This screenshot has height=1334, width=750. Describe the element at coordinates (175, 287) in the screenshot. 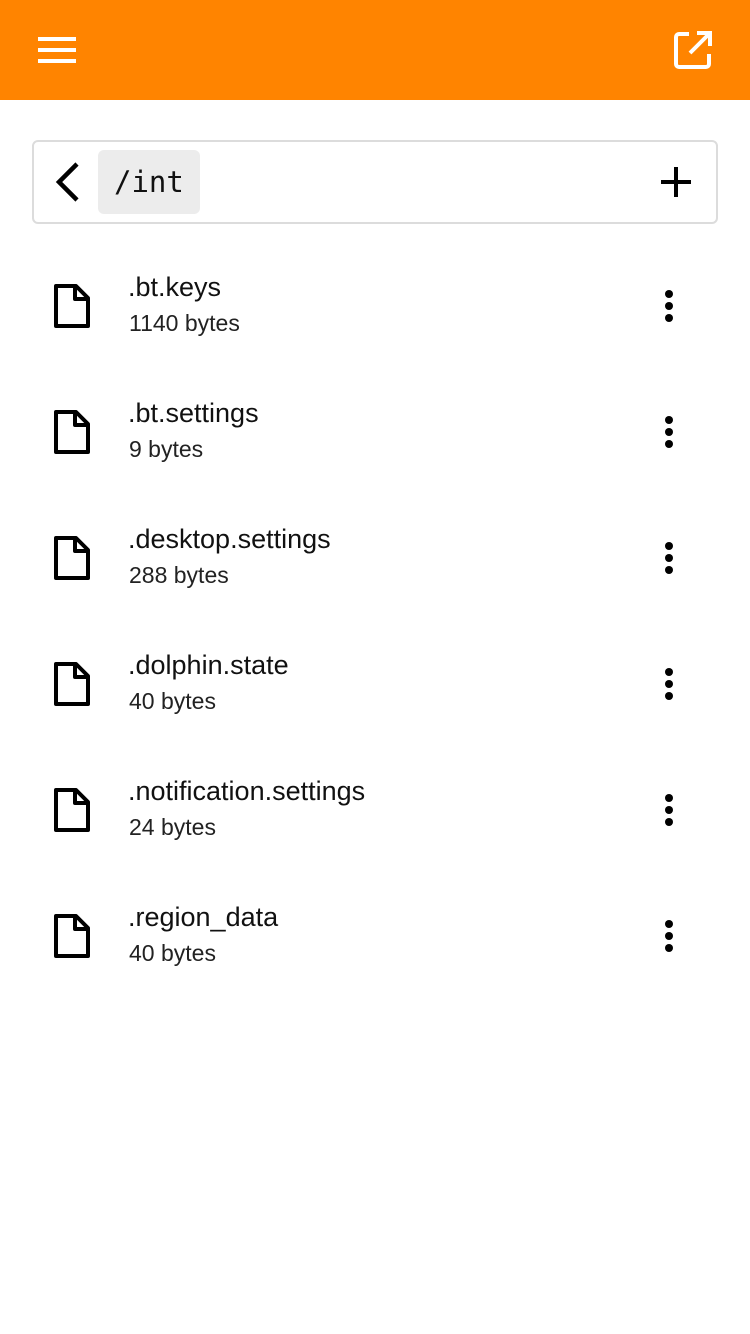

I see `file-name: .bt.keys` at that location.